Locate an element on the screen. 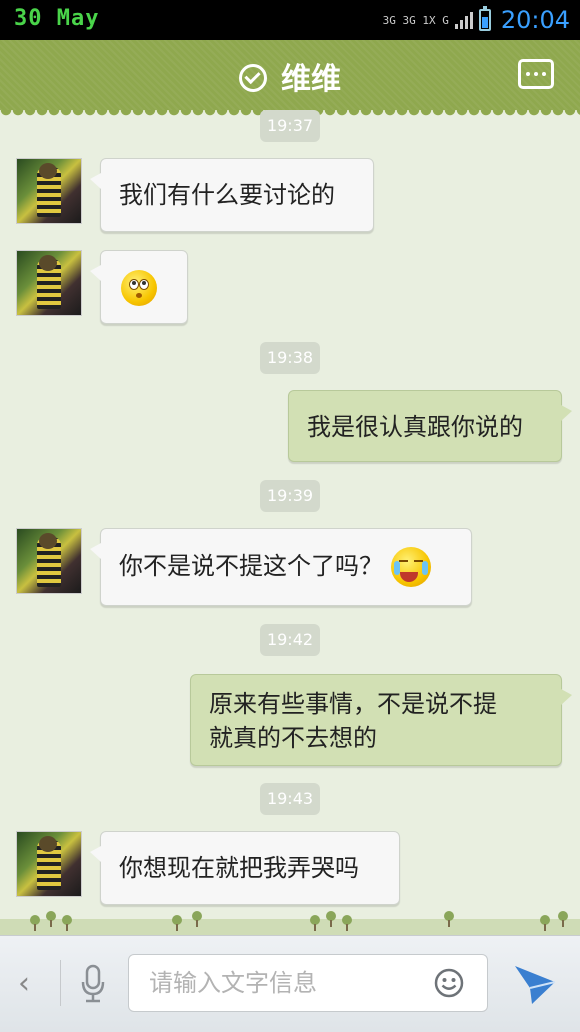  crying-laughing-emoji is located at coordinates (410, 567).